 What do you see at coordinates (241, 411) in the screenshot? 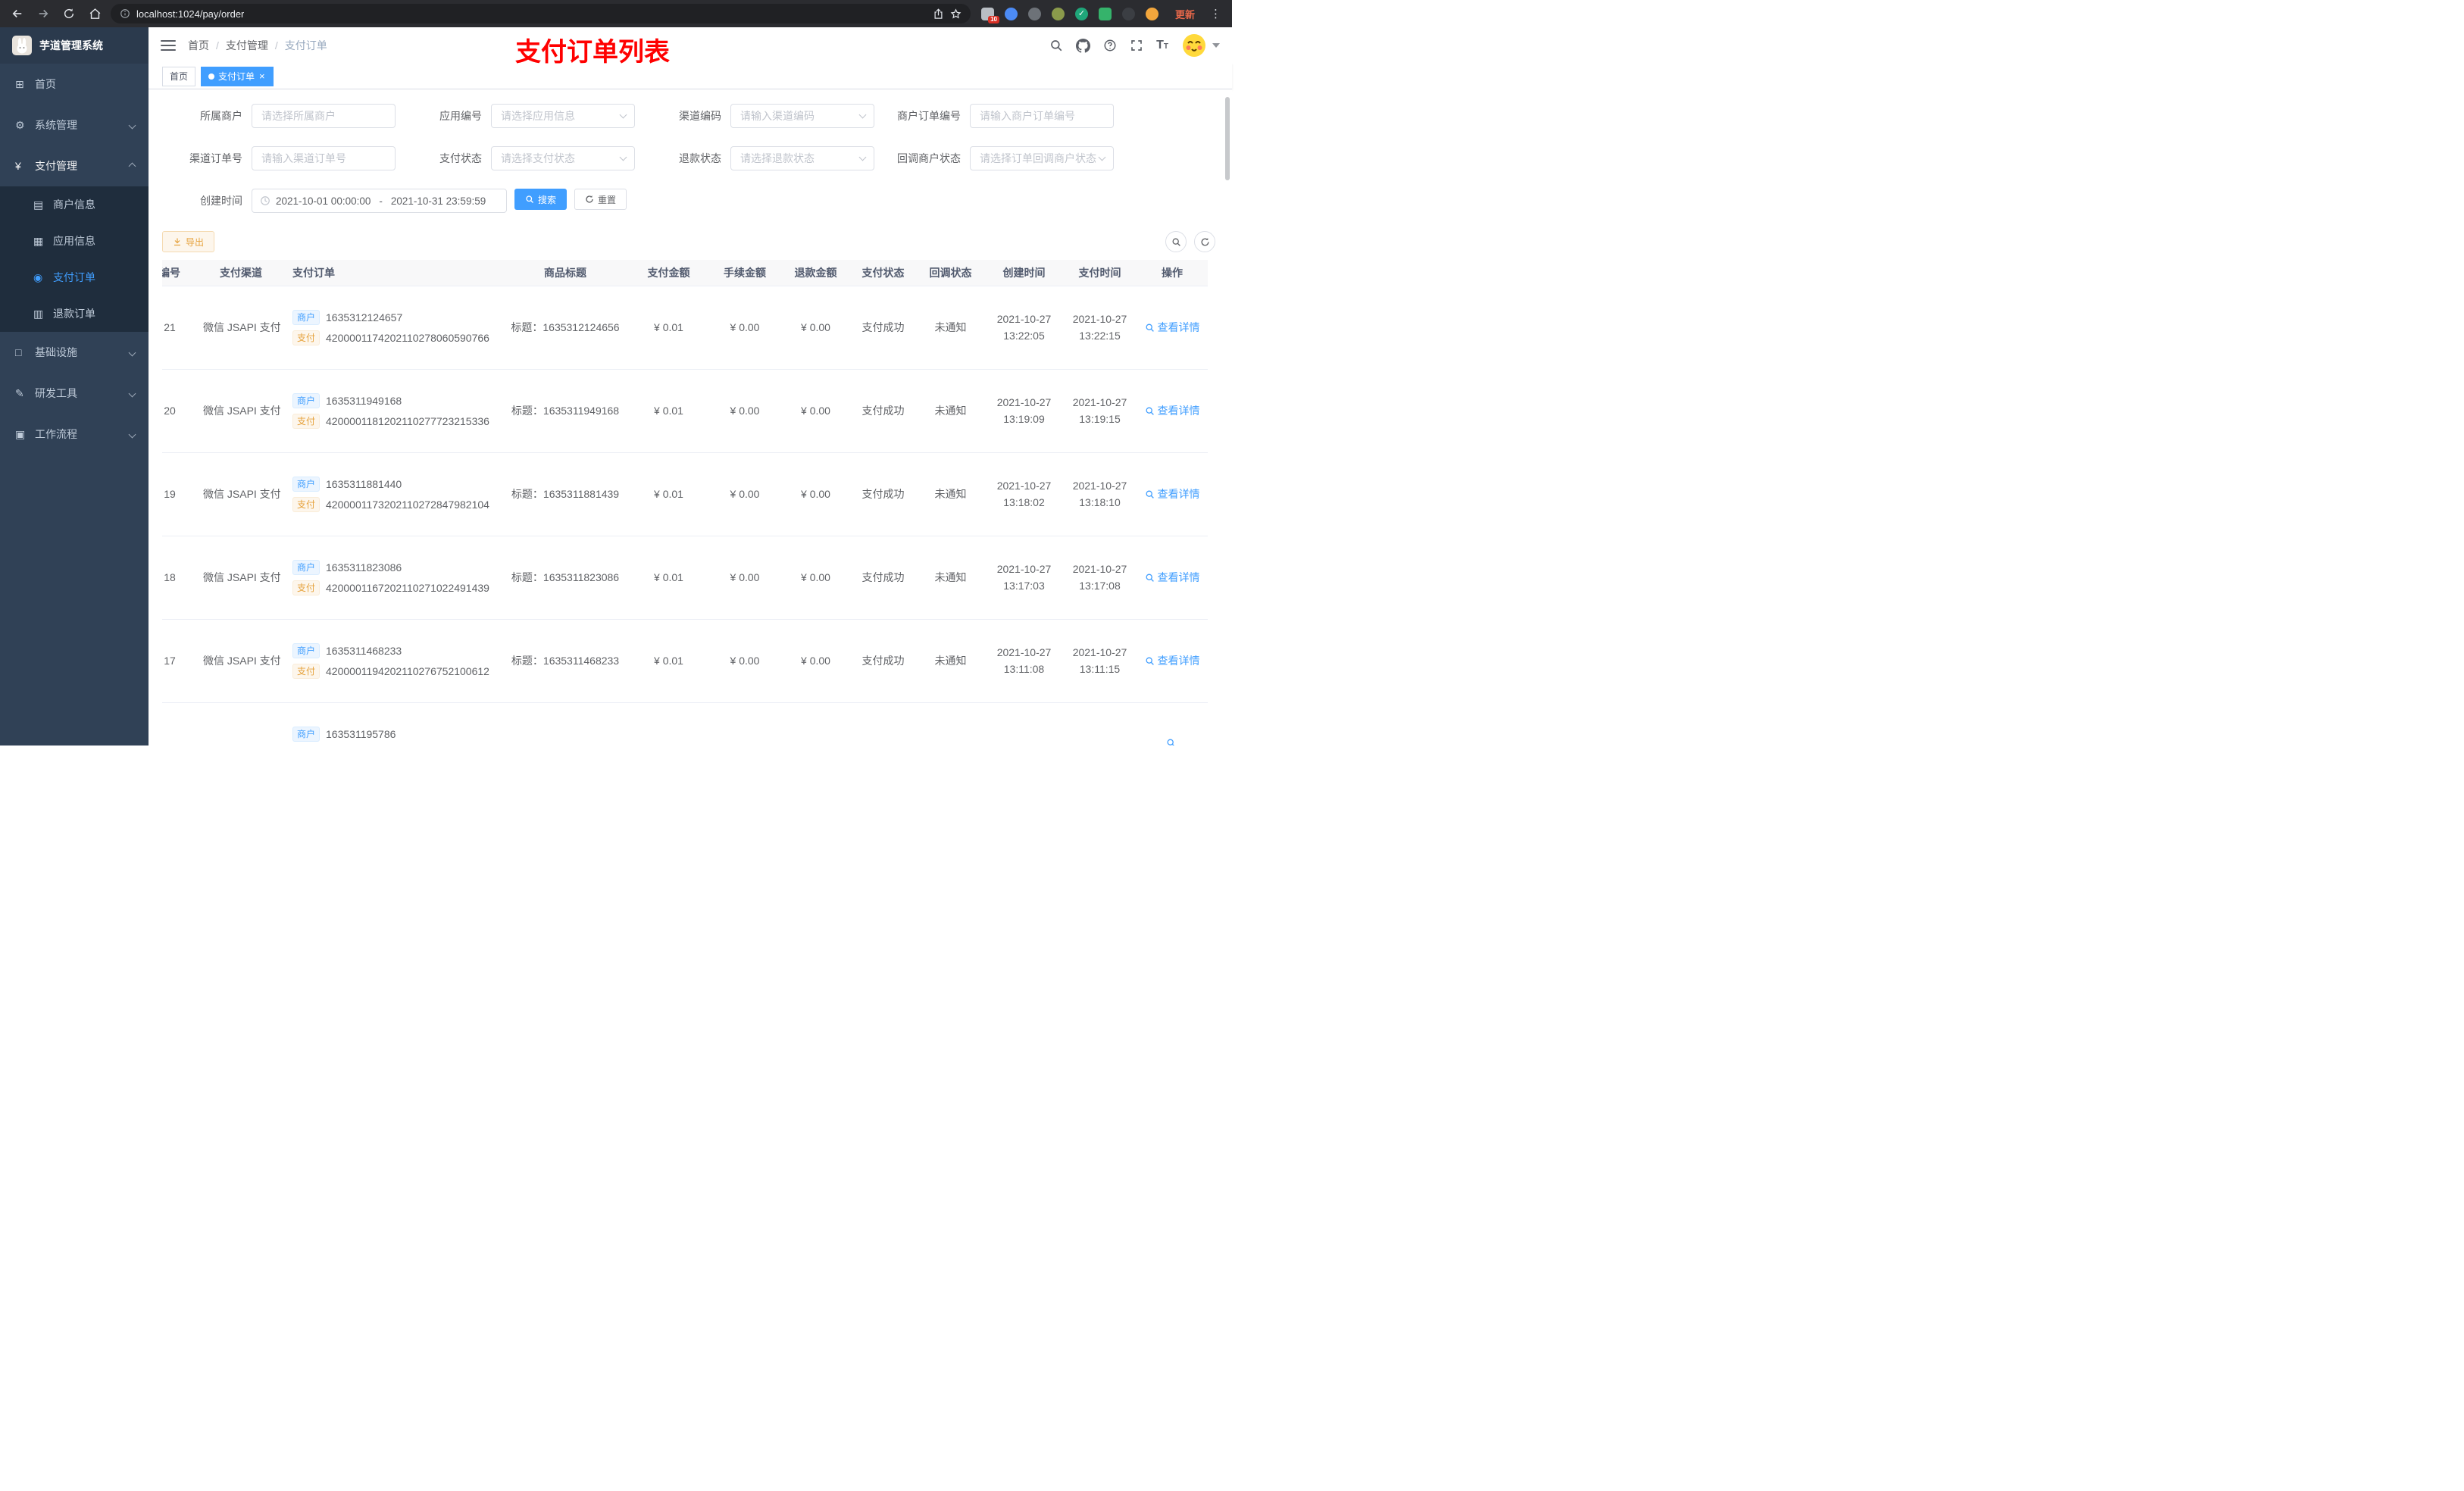
I see `channel-cell: 微信 JSAPI 支付` at bounding box center [241, 411].